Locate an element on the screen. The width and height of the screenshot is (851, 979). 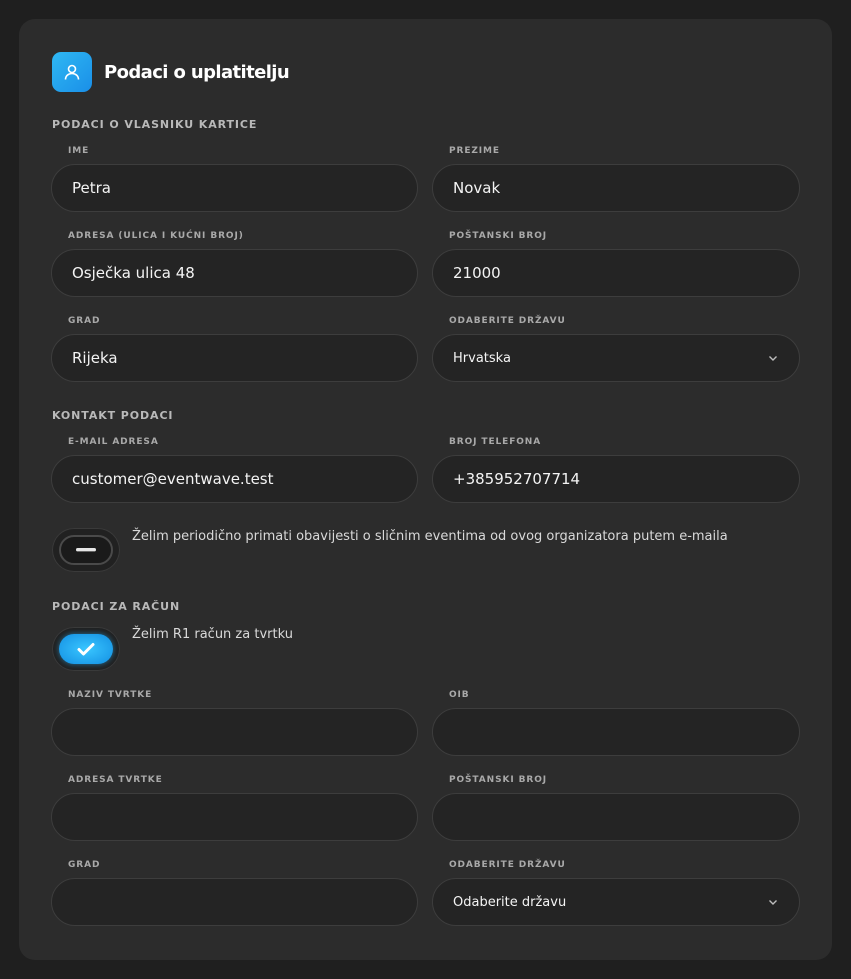
checkmark-icon is located at coordinates (86, 649).